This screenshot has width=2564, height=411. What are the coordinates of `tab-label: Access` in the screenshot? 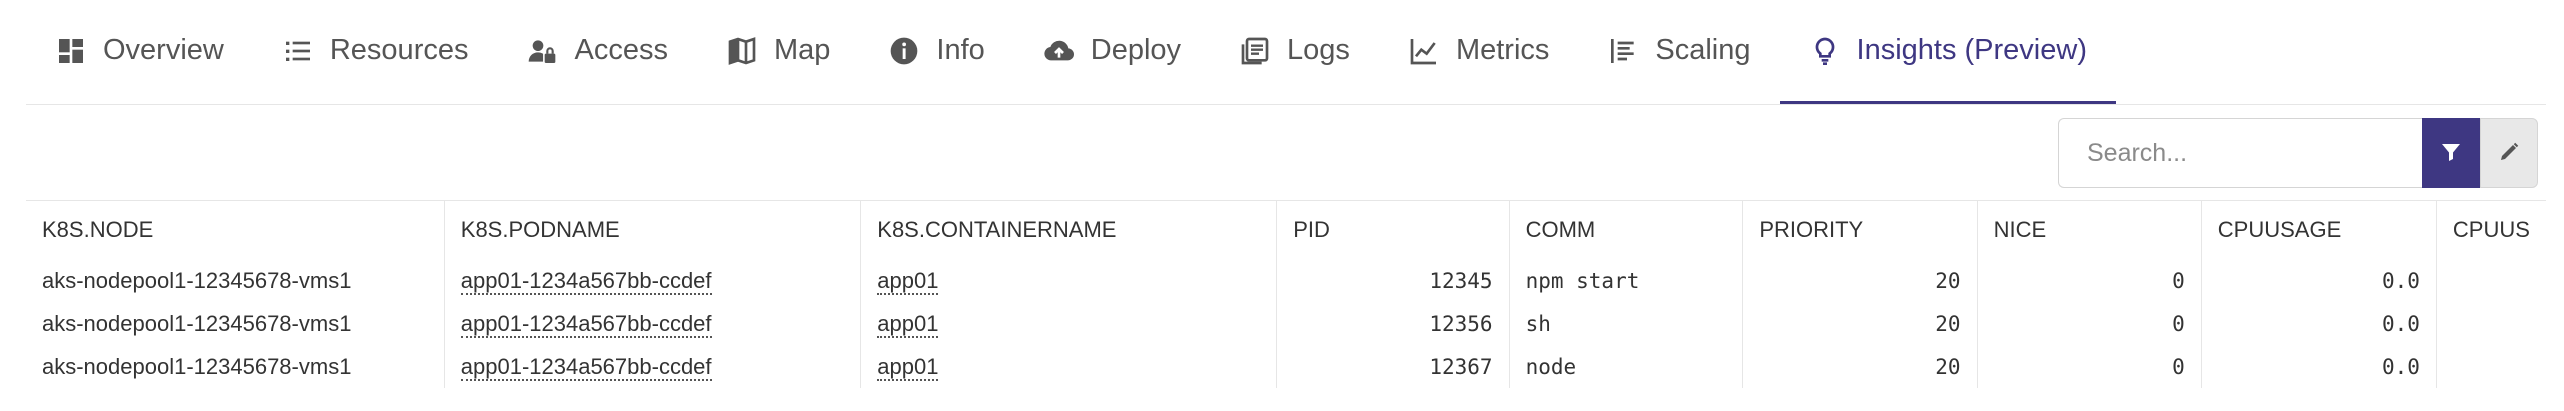 It's located at (621, 50).